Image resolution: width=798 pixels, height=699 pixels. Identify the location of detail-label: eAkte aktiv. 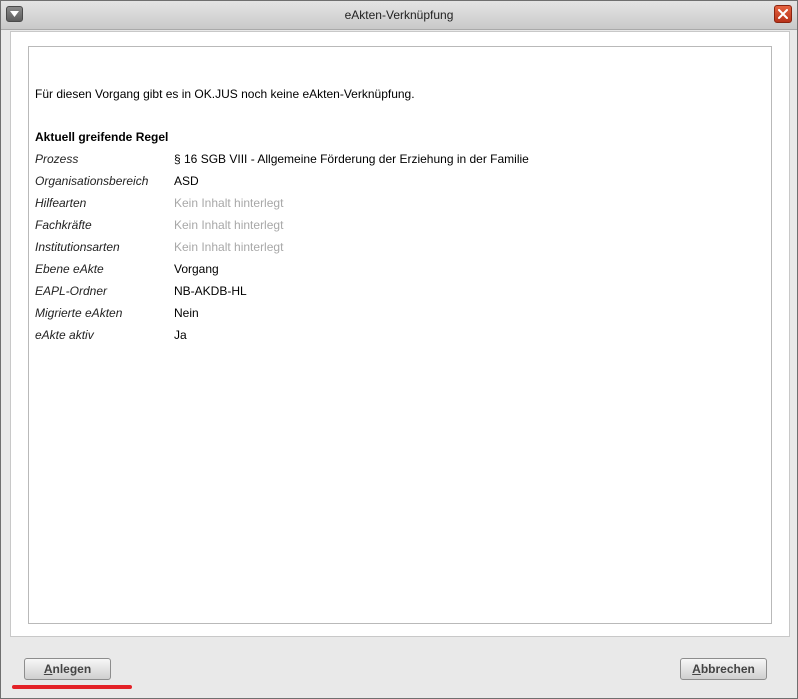
(64, 335).